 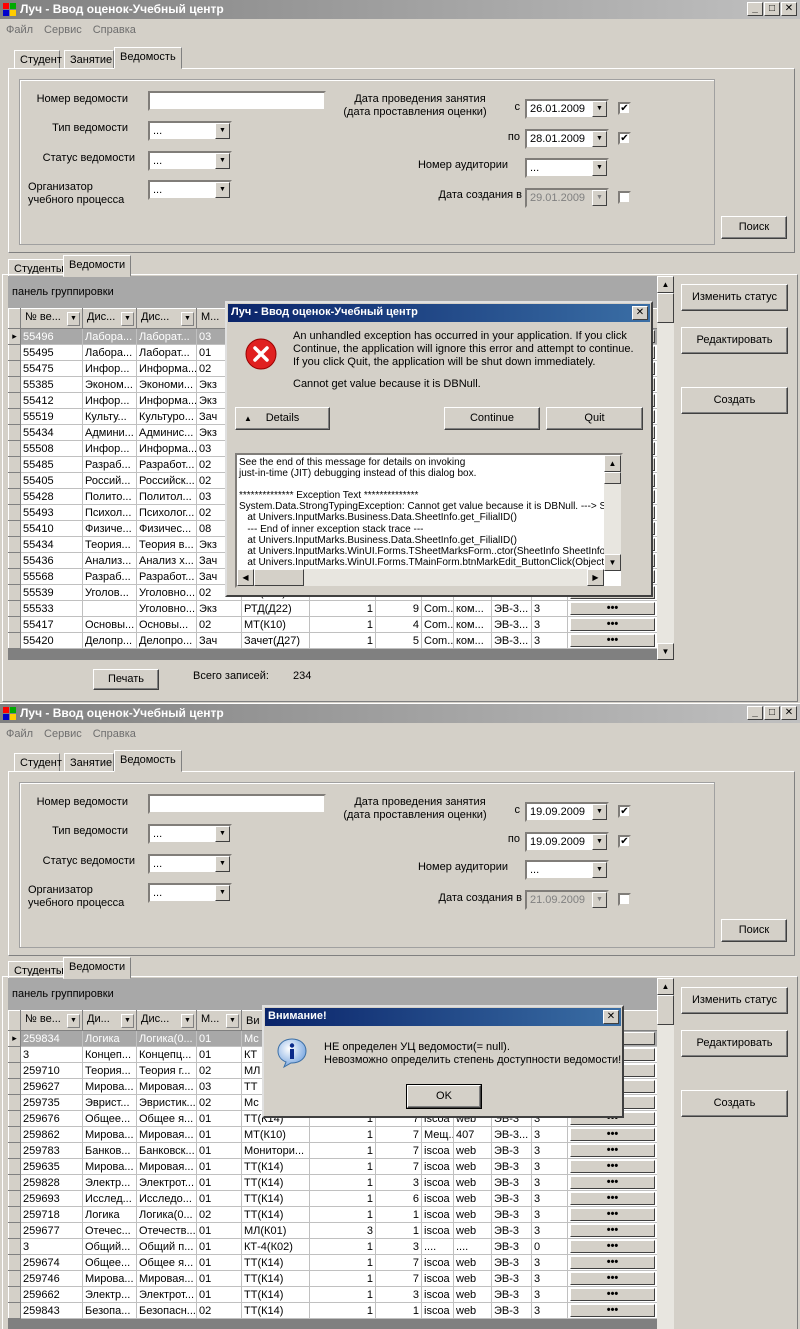 What do you see at coordinates (492, 418) in the screenshot?
I see `continue-button: Continue` at bounding box center [492, 418].